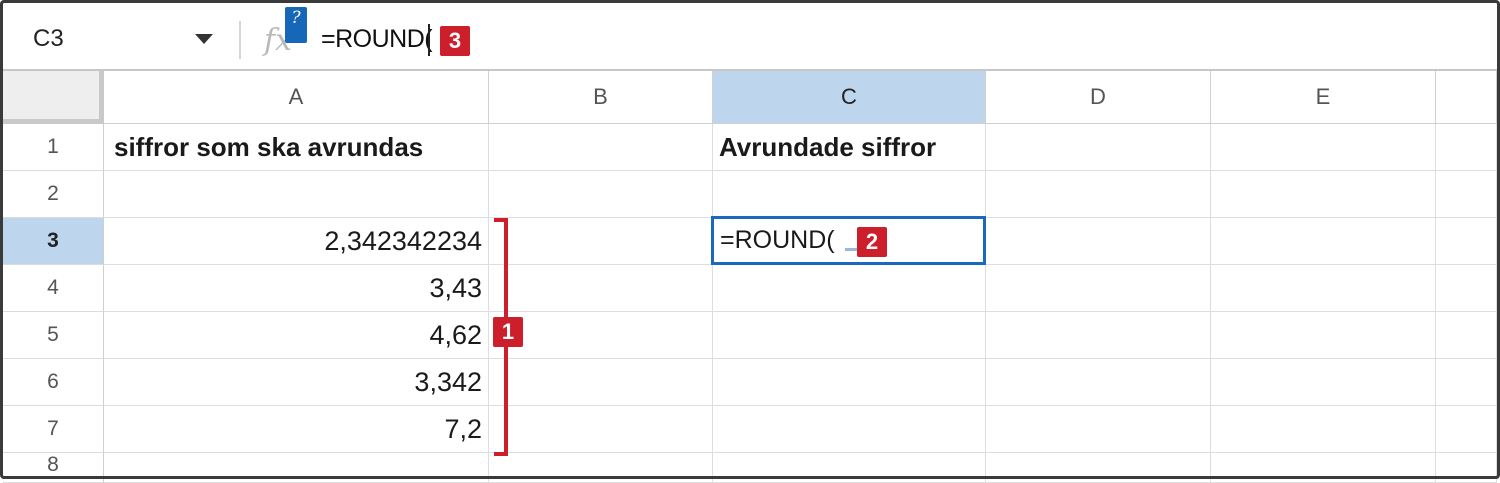 The height and width of the screenshot is (483, 1500). What do you see at coordinates (1323, 288) in the screenshot?
I see `cell-e4` at bounding box center [1323, 288].